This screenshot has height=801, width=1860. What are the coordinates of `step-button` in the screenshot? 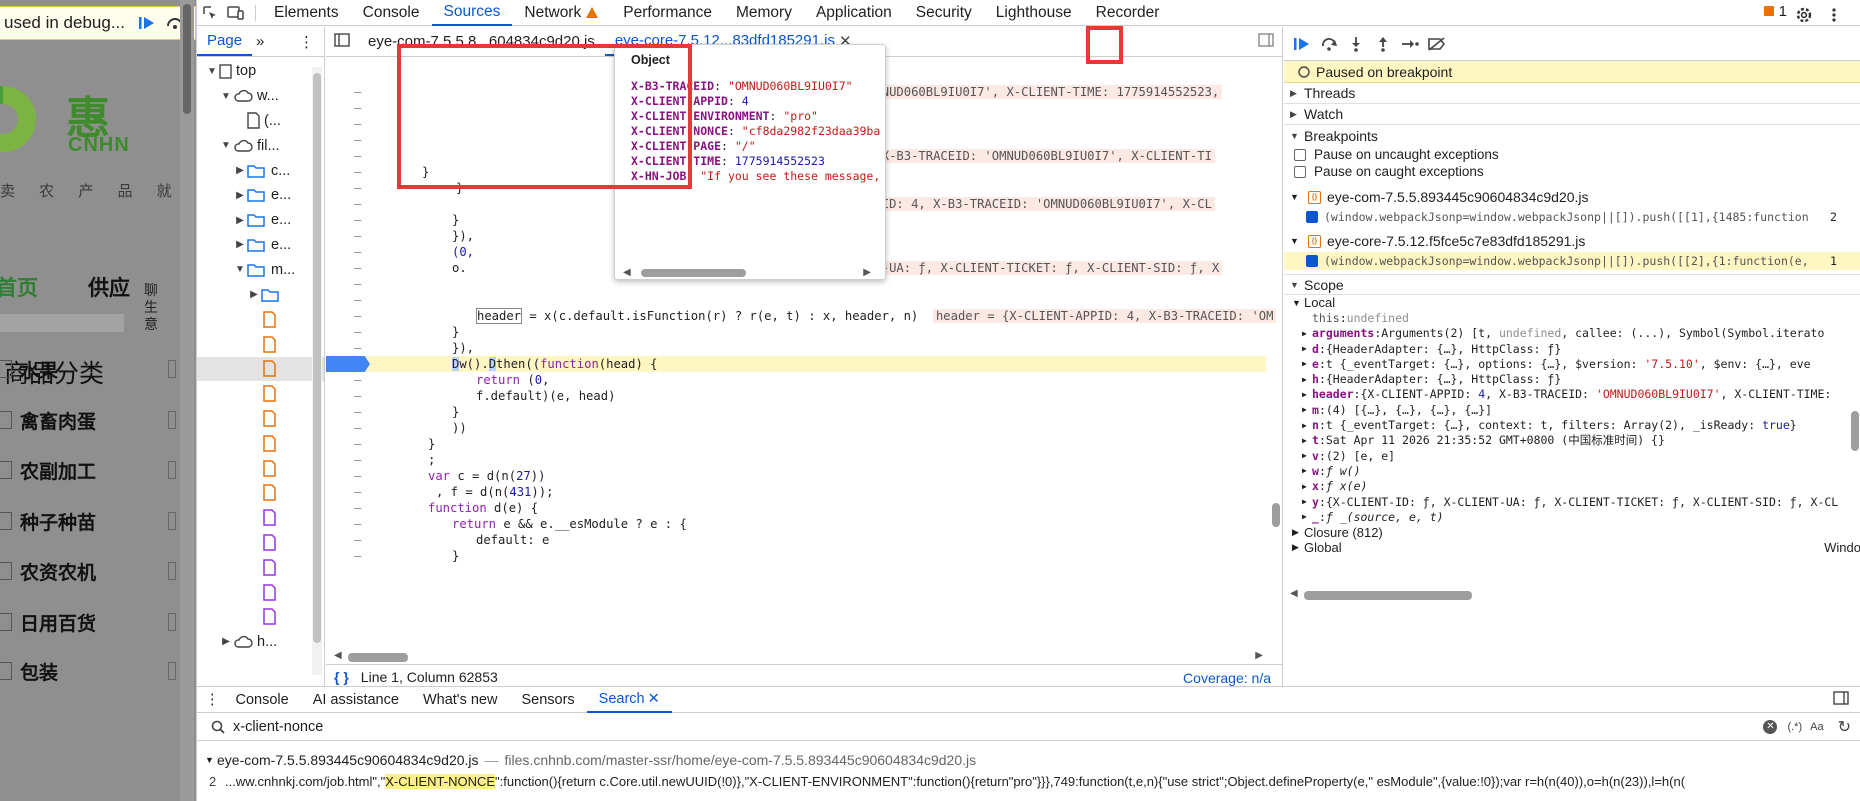 It's located at (1409, 43).